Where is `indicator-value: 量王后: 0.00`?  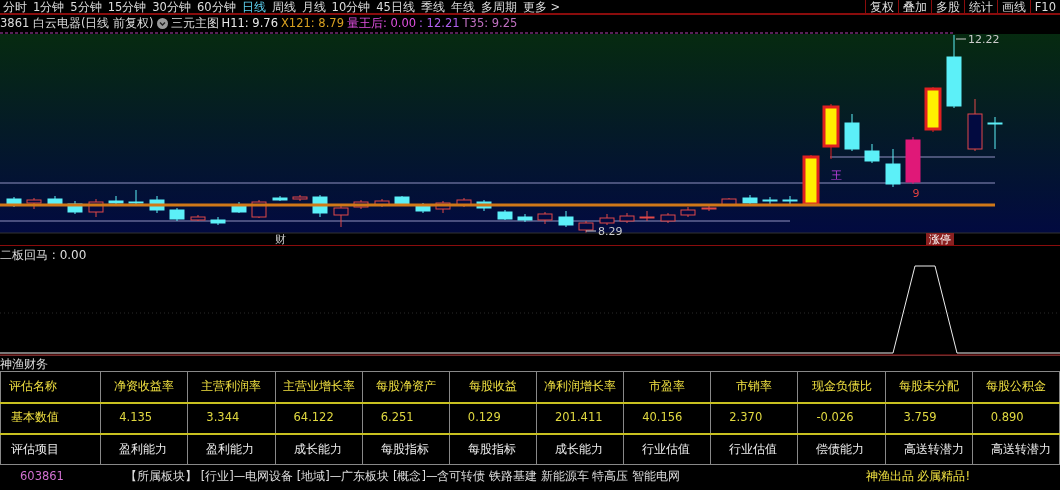
indicator-value: 量王后: 0.00 is located at coordinates (381, 23).